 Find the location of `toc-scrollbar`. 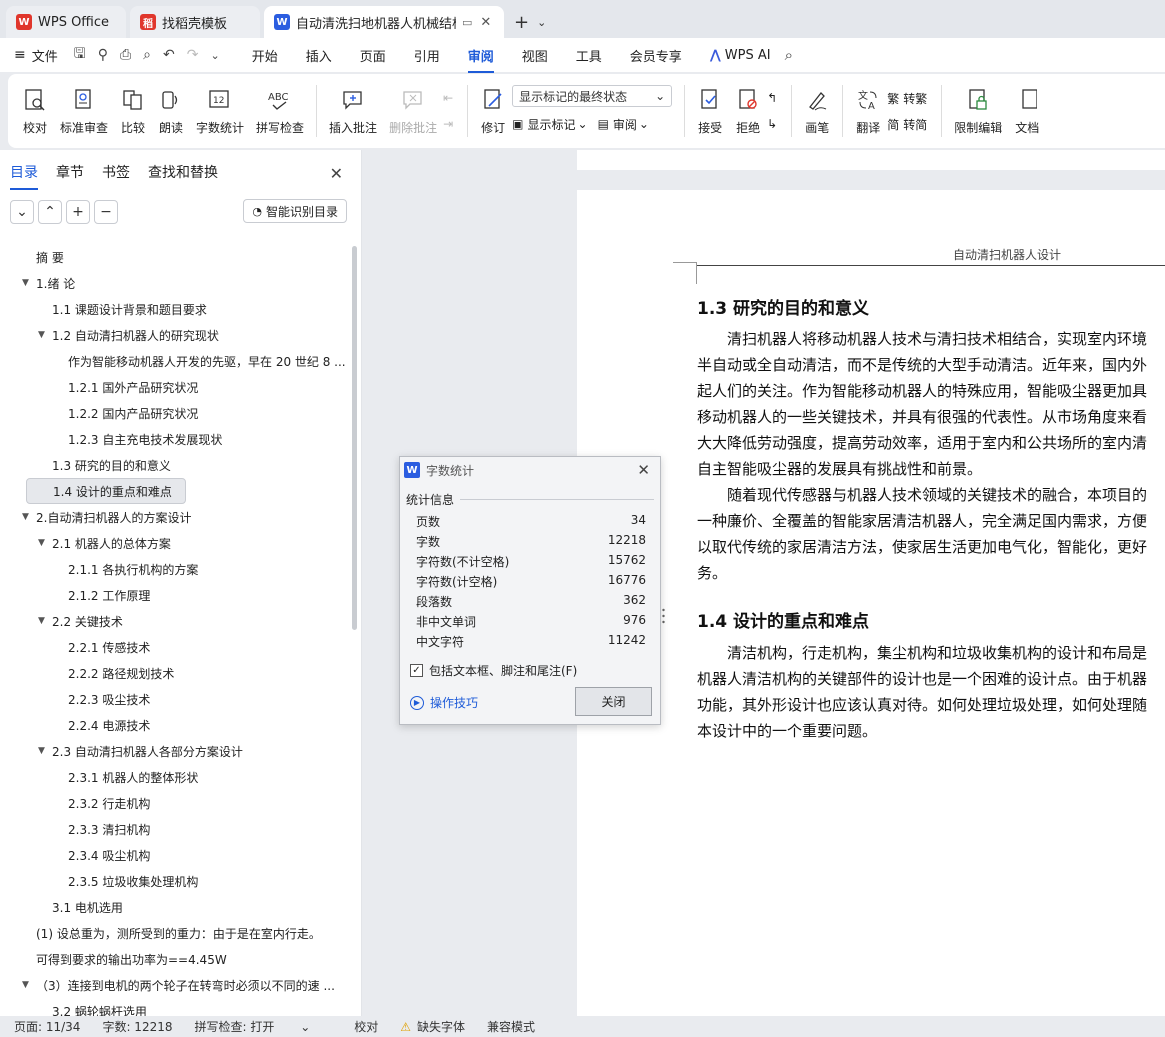

toc-scrollbar is located at coordinates (354, 438).